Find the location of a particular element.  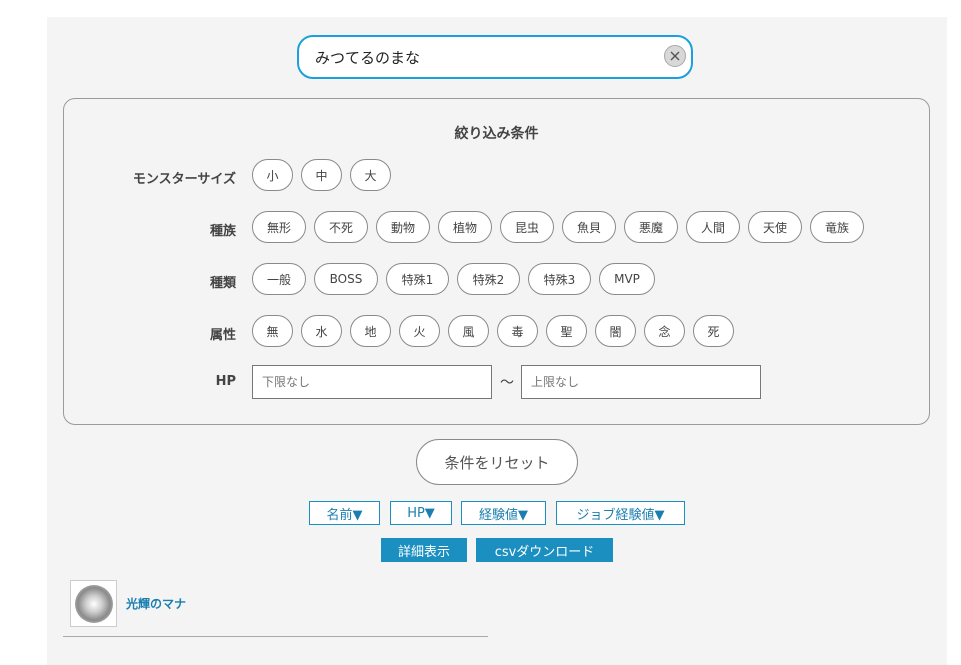

csv-download-button: csvダウンロード is located at coordinates (544, 550).